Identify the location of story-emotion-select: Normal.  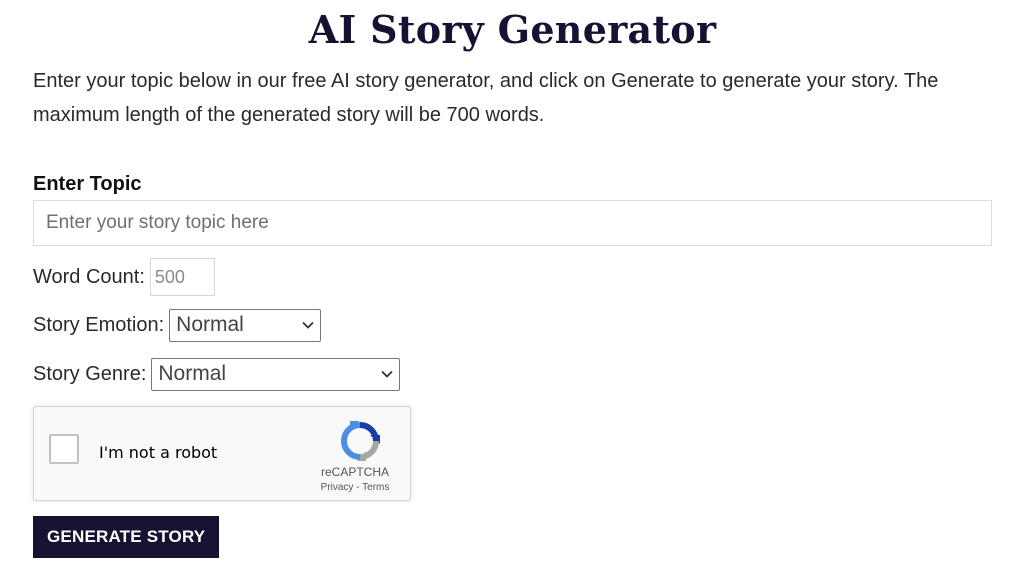
(245, 325).